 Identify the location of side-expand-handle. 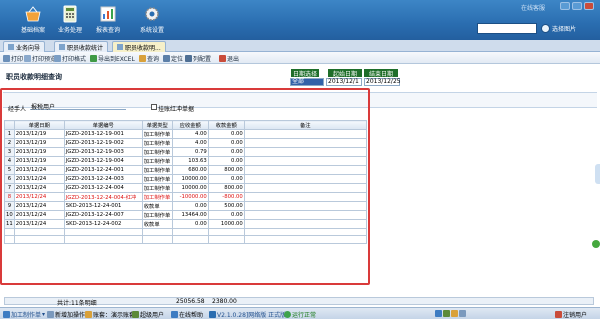
(597, 174).